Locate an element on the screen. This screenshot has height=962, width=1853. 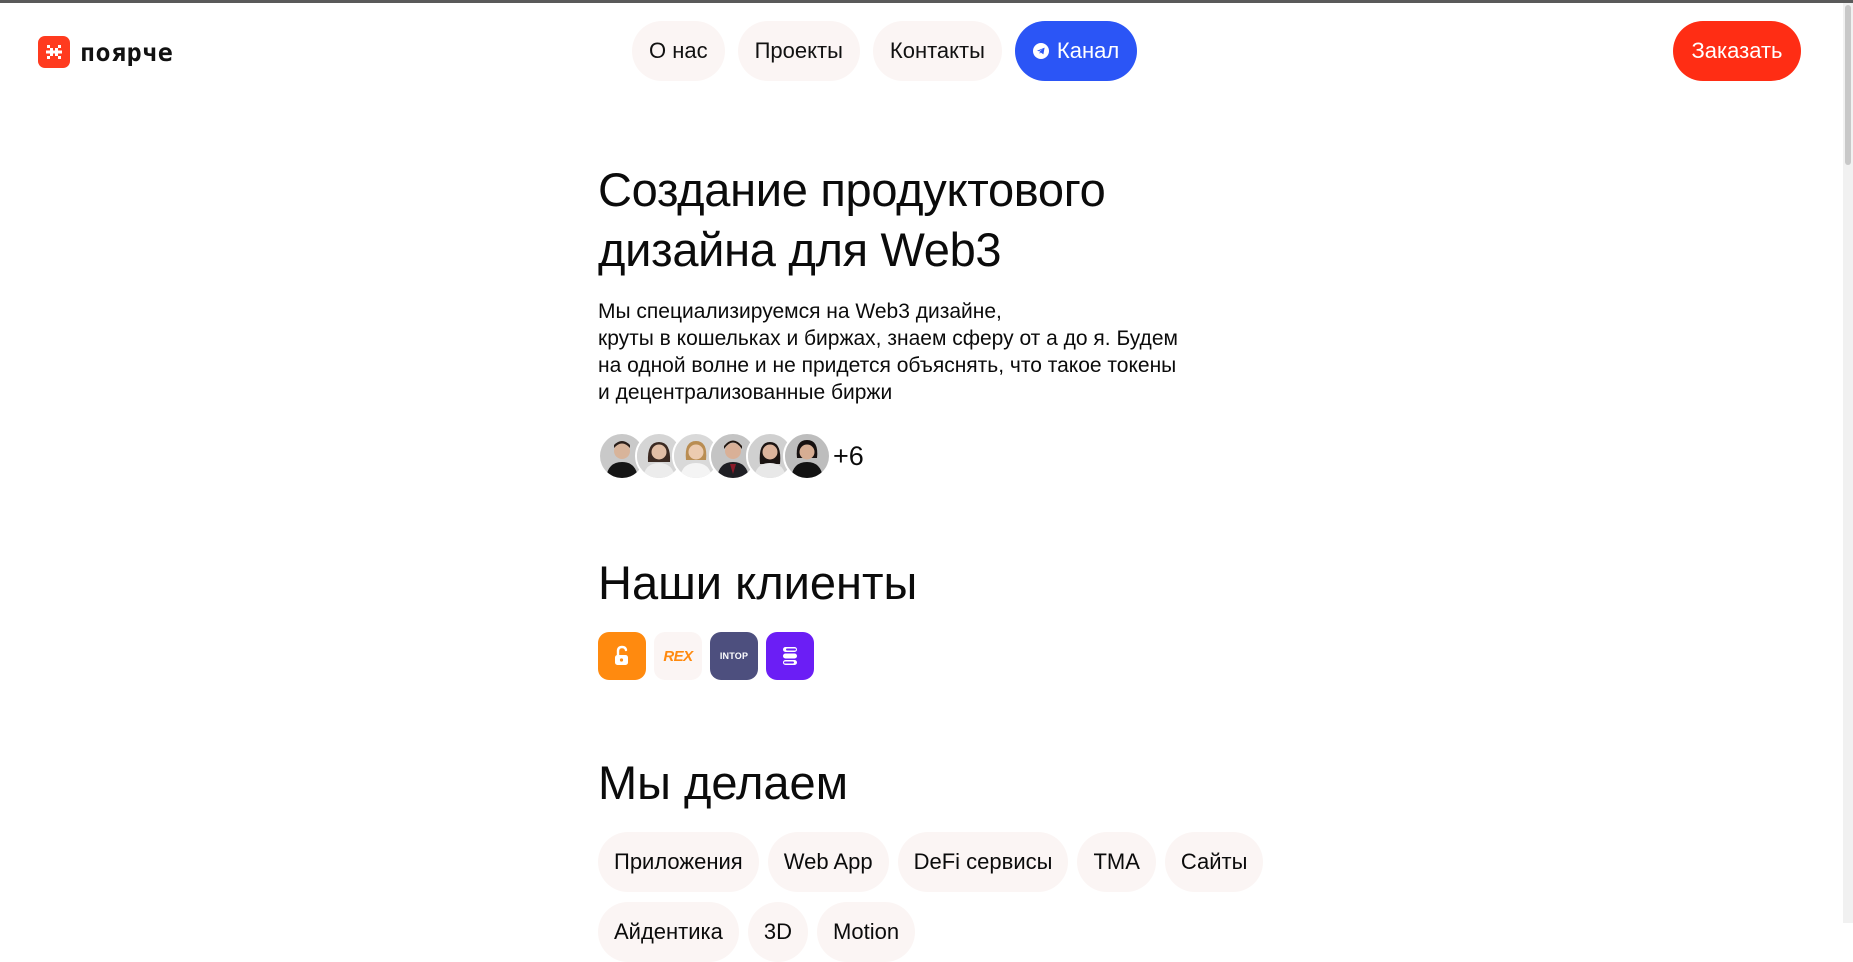
client-logo-s is located at coordinates (790, 656).